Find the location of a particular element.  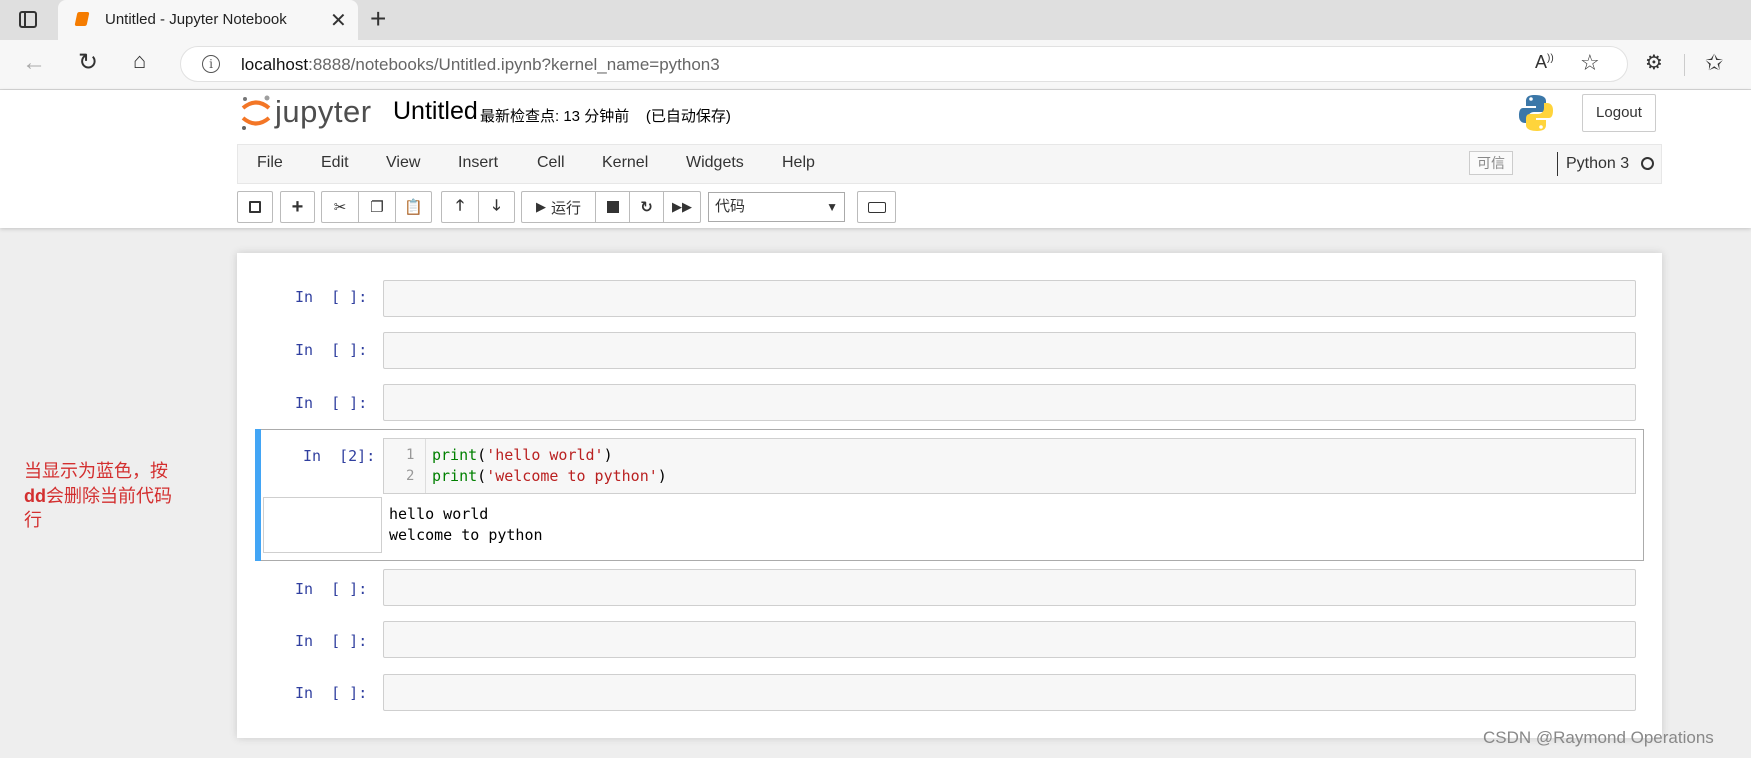

output-line: welcome to python is located at coordinates (466, 535).